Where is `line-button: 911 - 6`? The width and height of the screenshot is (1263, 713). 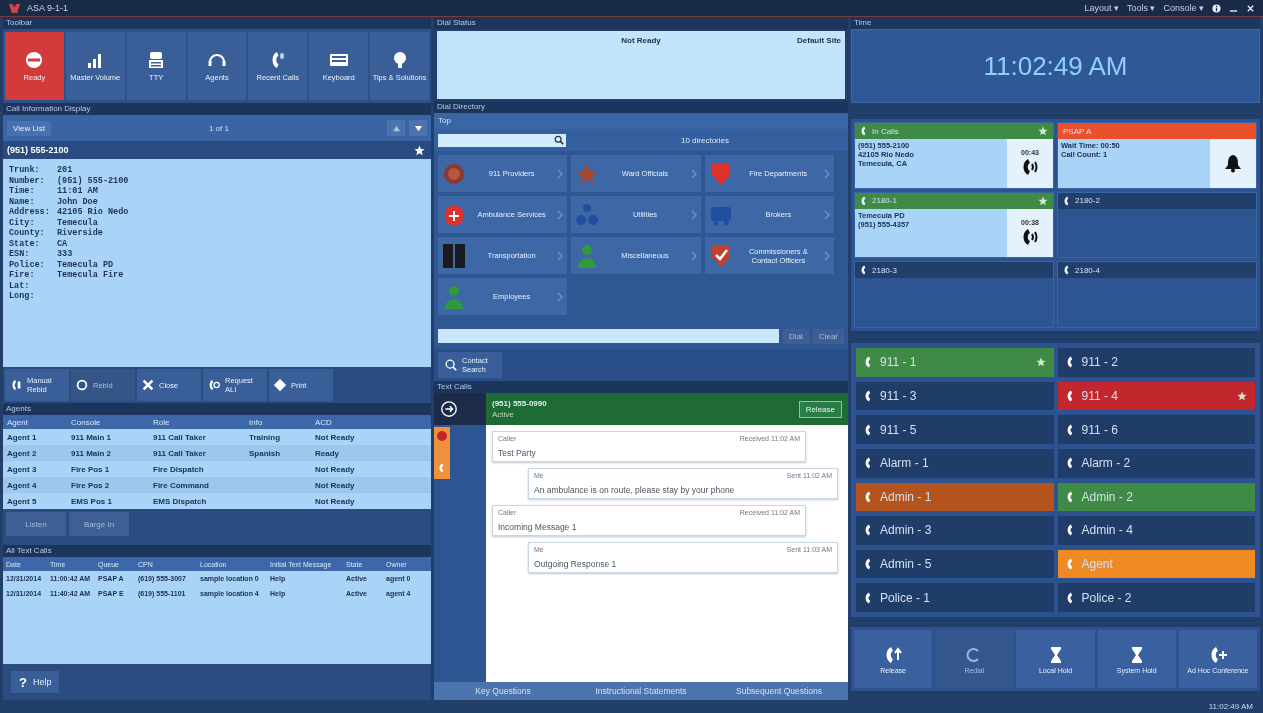 line-button: 911 - 6 is located at coordinates (1156, 429).